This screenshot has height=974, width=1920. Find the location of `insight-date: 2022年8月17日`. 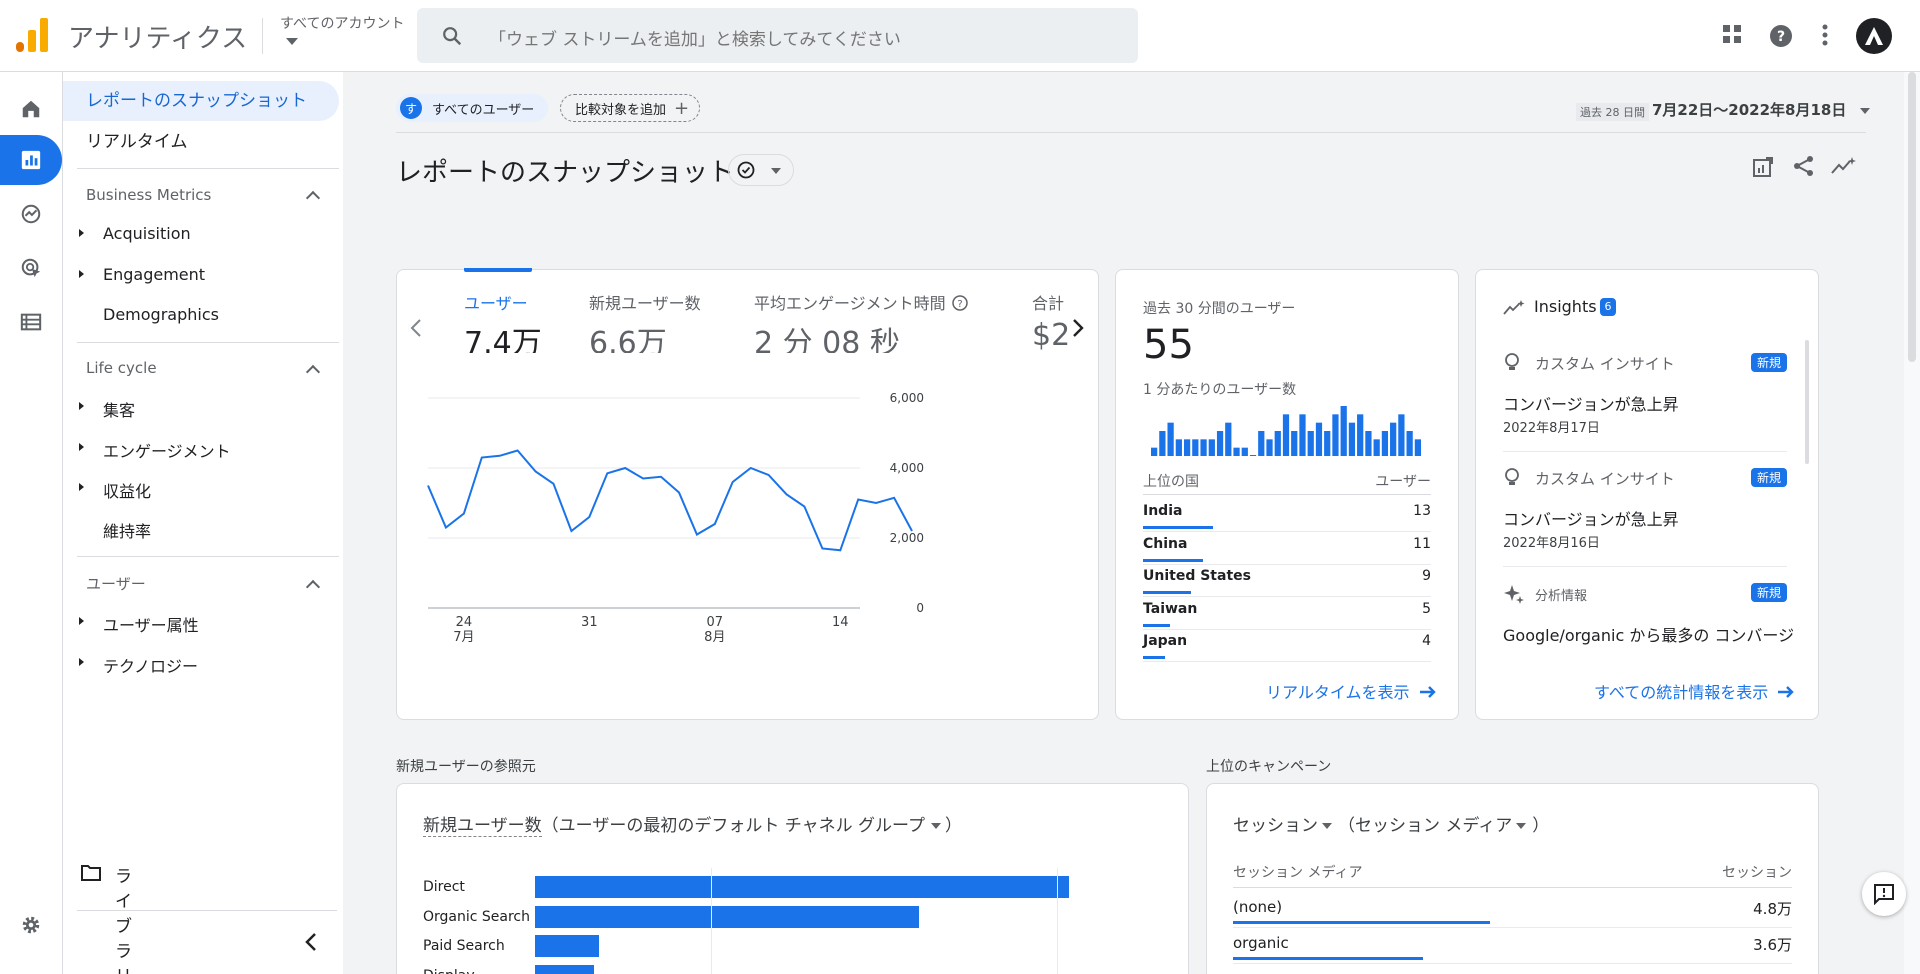

insight-date: 2022年8月17日 is located at coordinates (1551, 428).